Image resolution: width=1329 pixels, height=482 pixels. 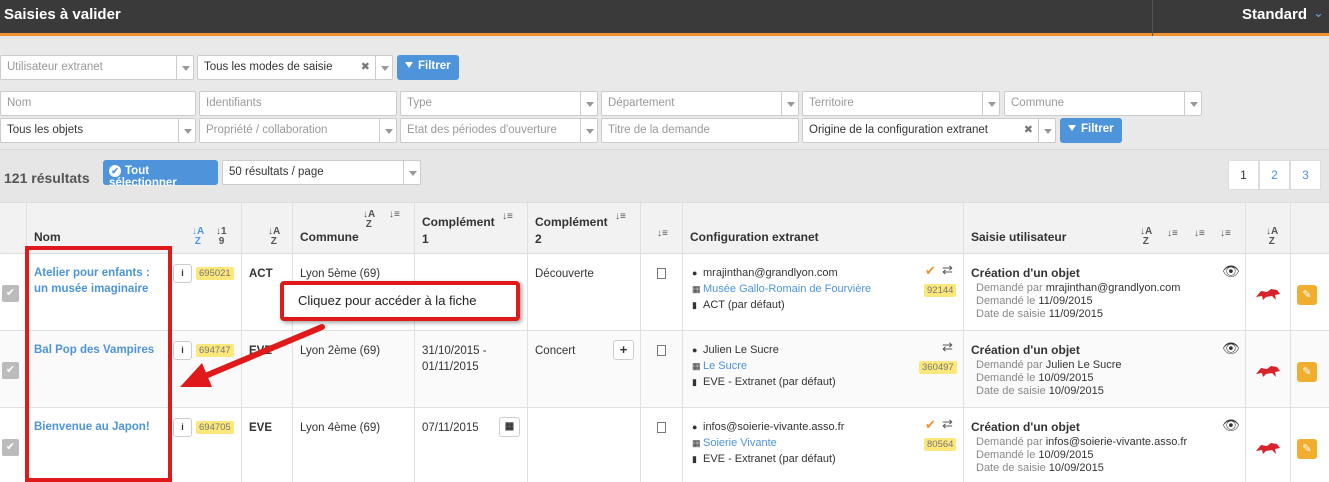 What do you see at coordinates (62, 14) in the screenshot?
I see `page-title: Saisies à valider` at bounding box center [62, 14].